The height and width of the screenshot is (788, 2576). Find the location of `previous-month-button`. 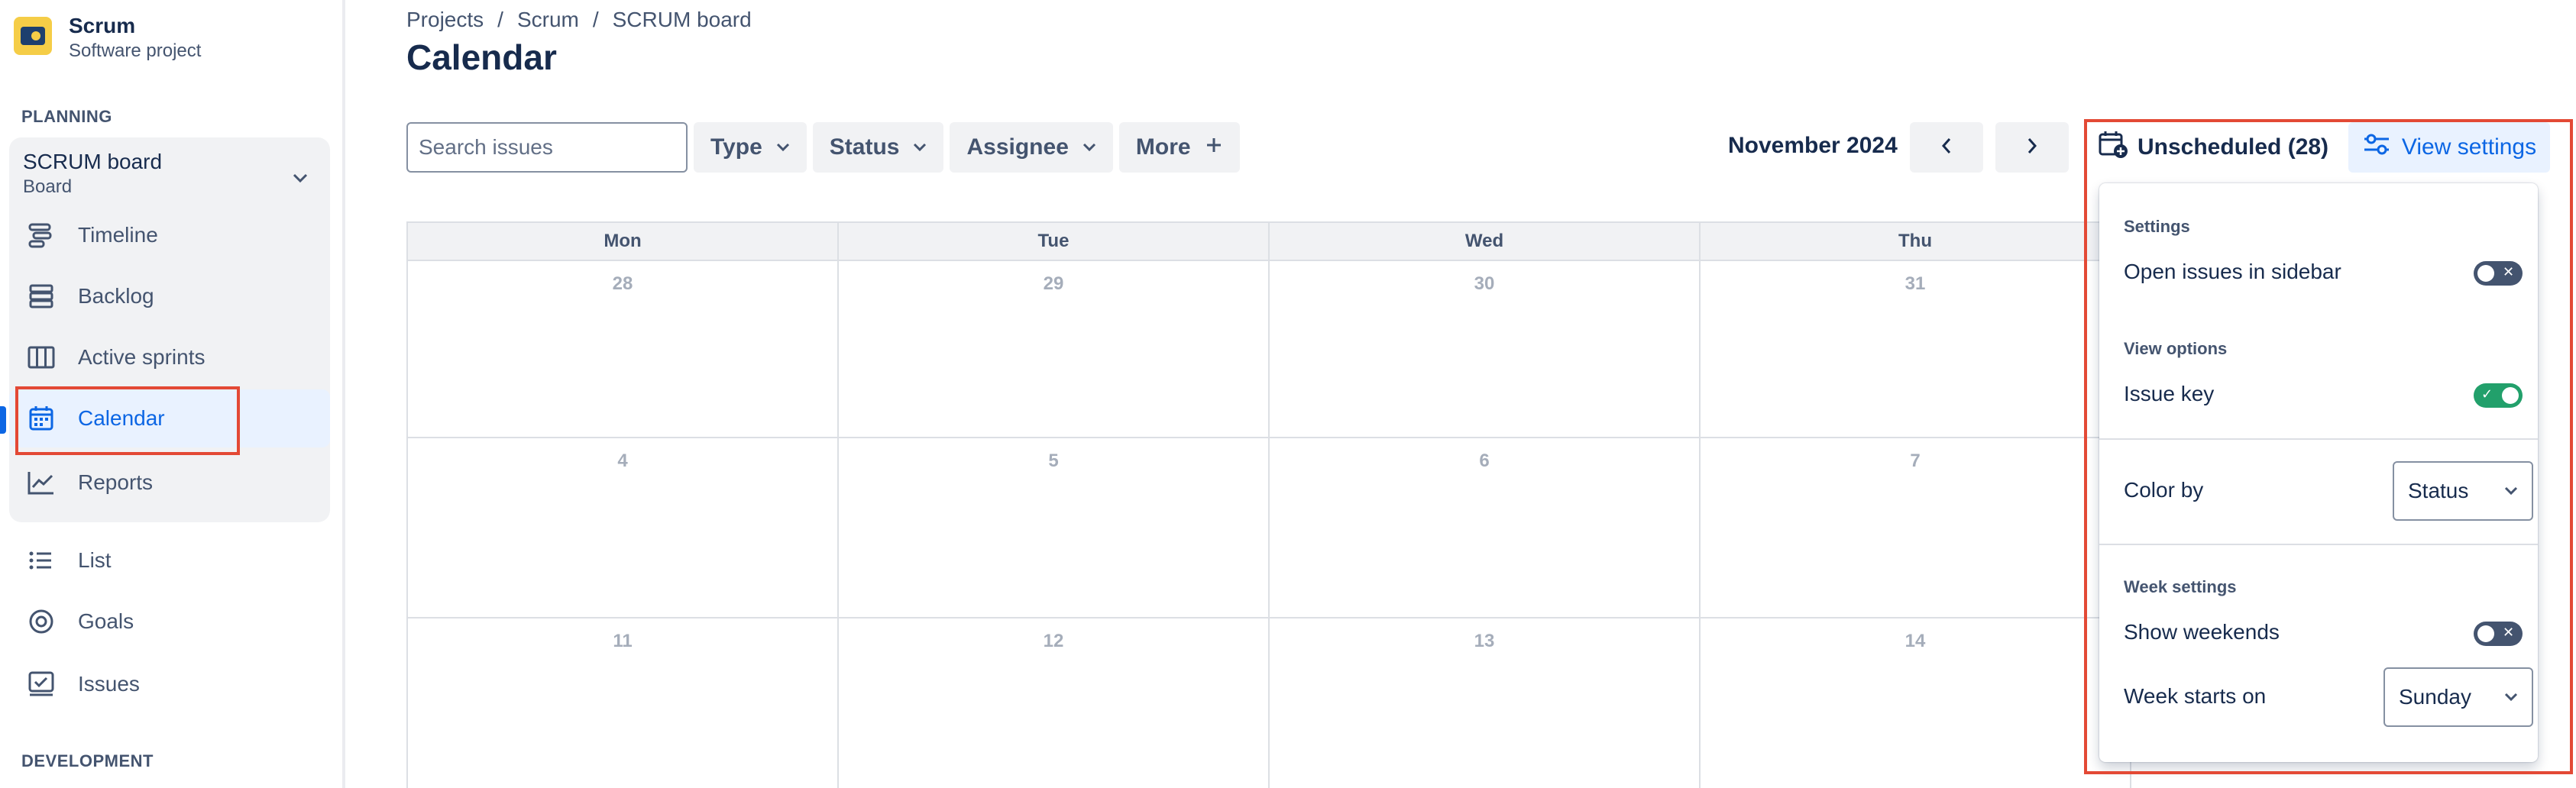

previous-month-button is located at coordinates (1946, 147).